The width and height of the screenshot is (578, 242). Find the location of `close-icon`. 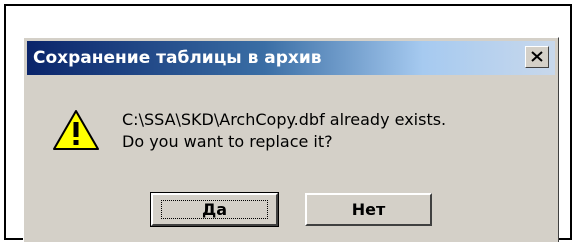

close-icon is located at coordinates (537, 56).